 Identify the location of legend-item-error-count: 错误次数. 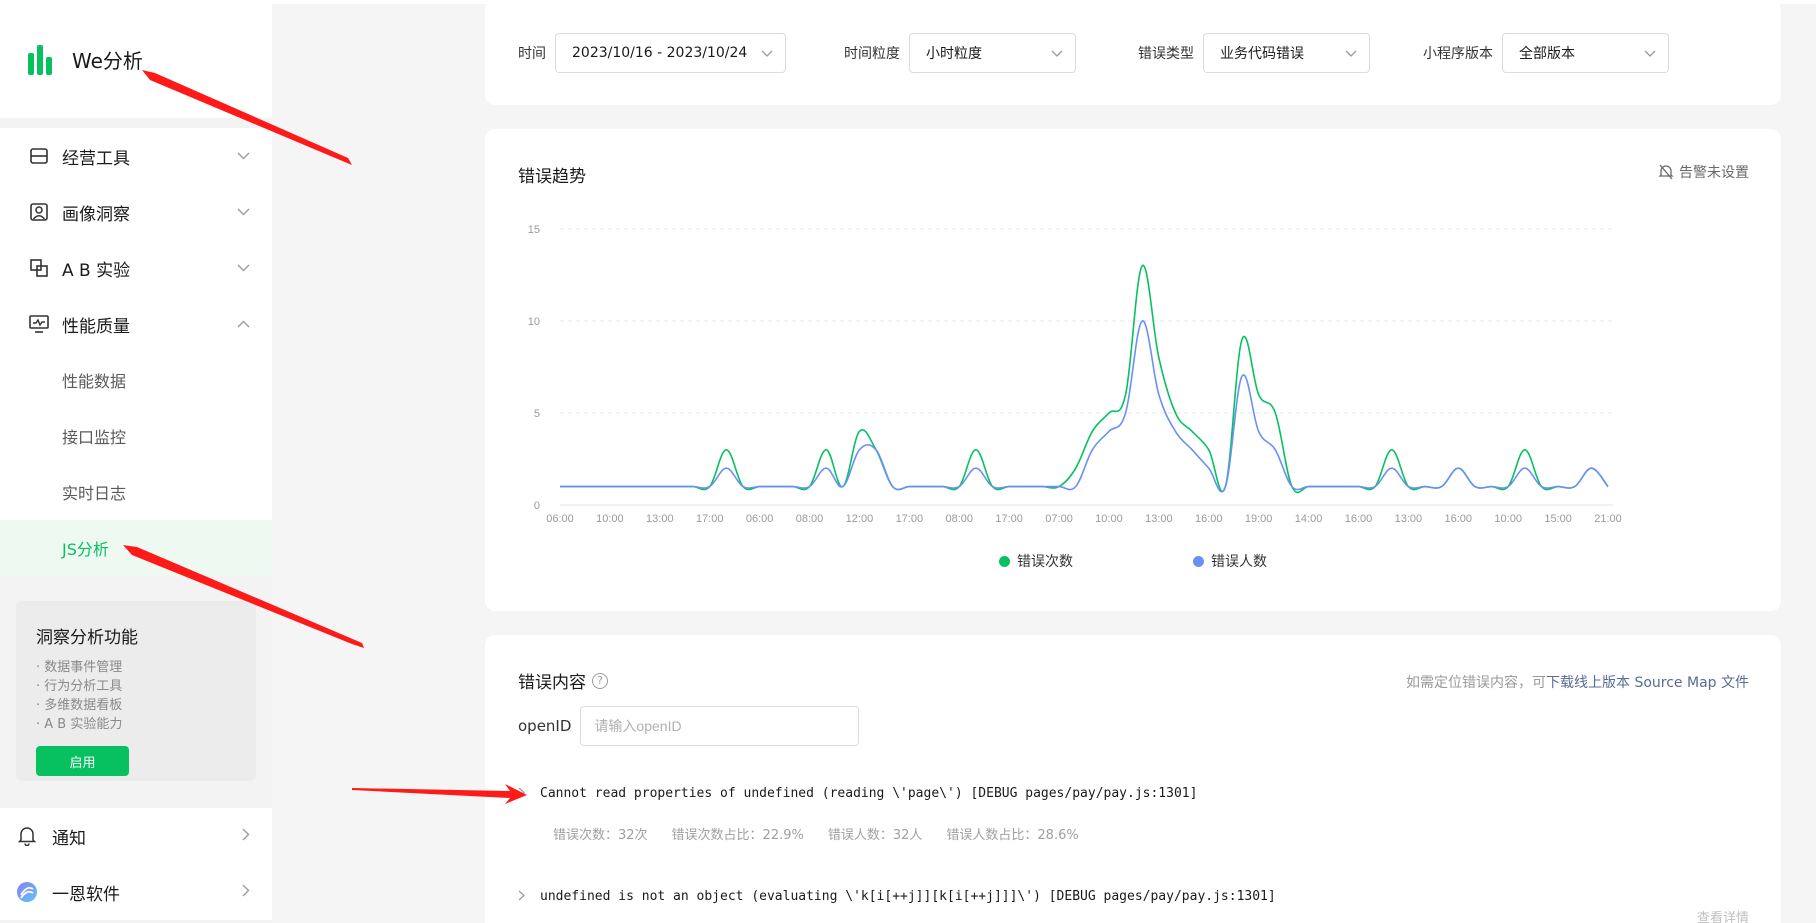
(1036, 561).